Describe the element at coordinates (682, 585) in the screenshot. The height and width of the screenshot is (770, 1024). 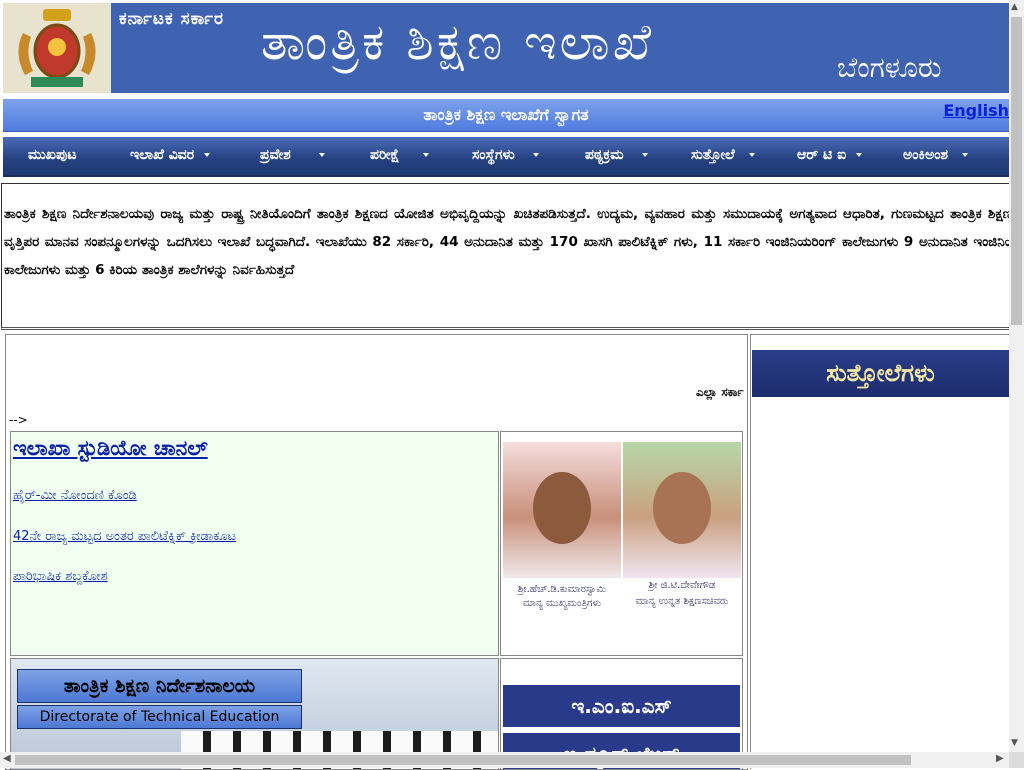
I see `photo-caption-name: ಶ್ರೀ ಜಿ.ಟಿ.ದೇವೇಗೌಡ` at that location.